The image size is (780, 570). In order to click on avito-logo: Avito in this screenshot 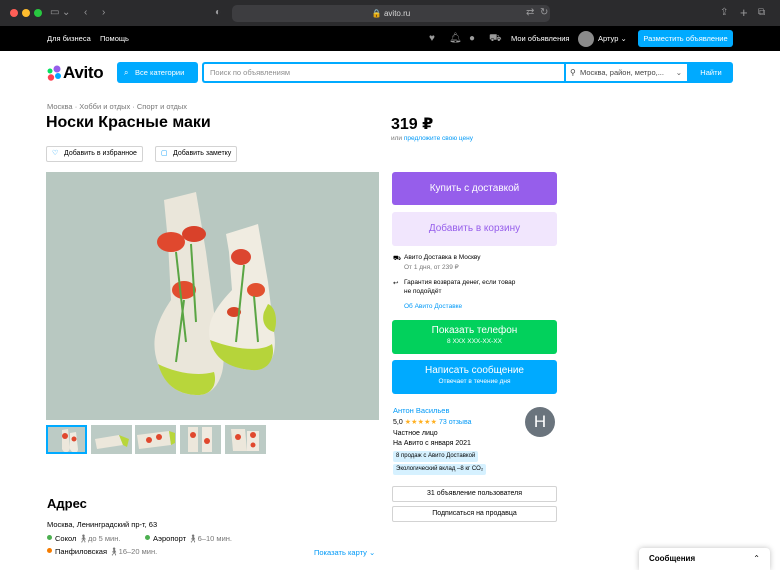, I will do `click(83, 73)`.